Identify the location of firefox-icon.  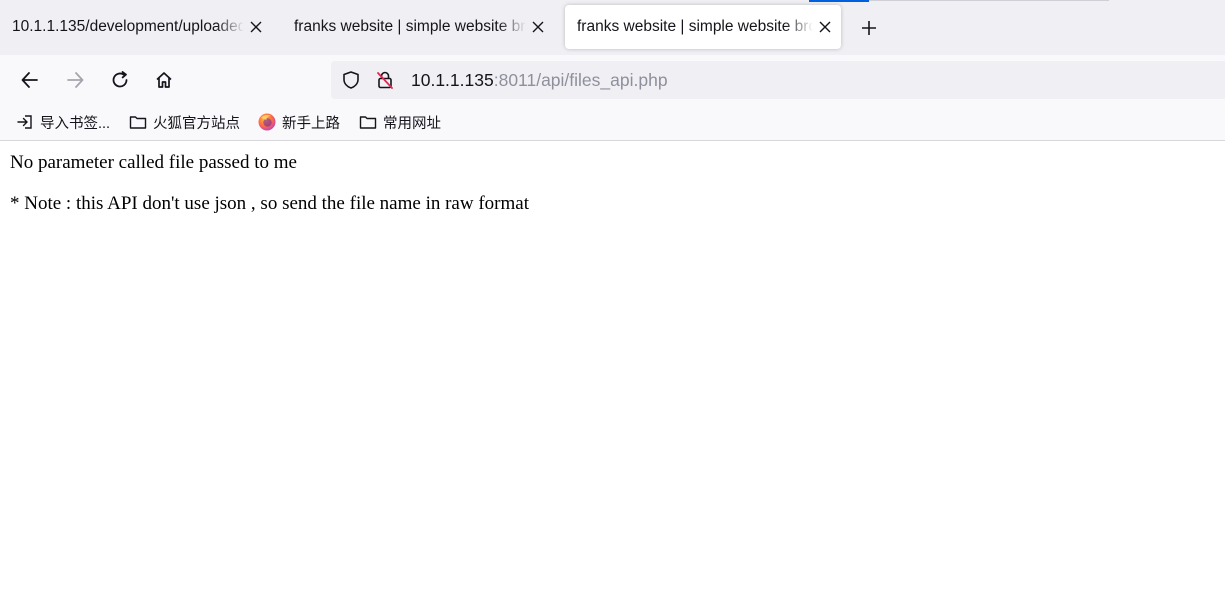
(267, 122).